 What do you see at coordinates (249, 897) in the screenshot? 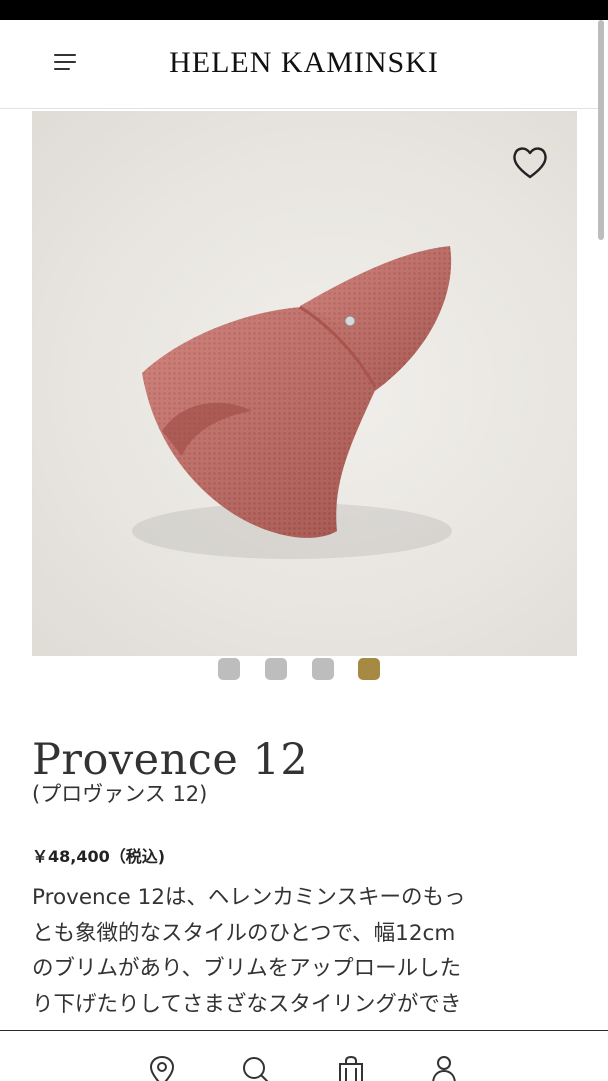
I see `description-line: Provence 12は、ヘレンカミンスキーのもっ` at bounding box center [249, 897].